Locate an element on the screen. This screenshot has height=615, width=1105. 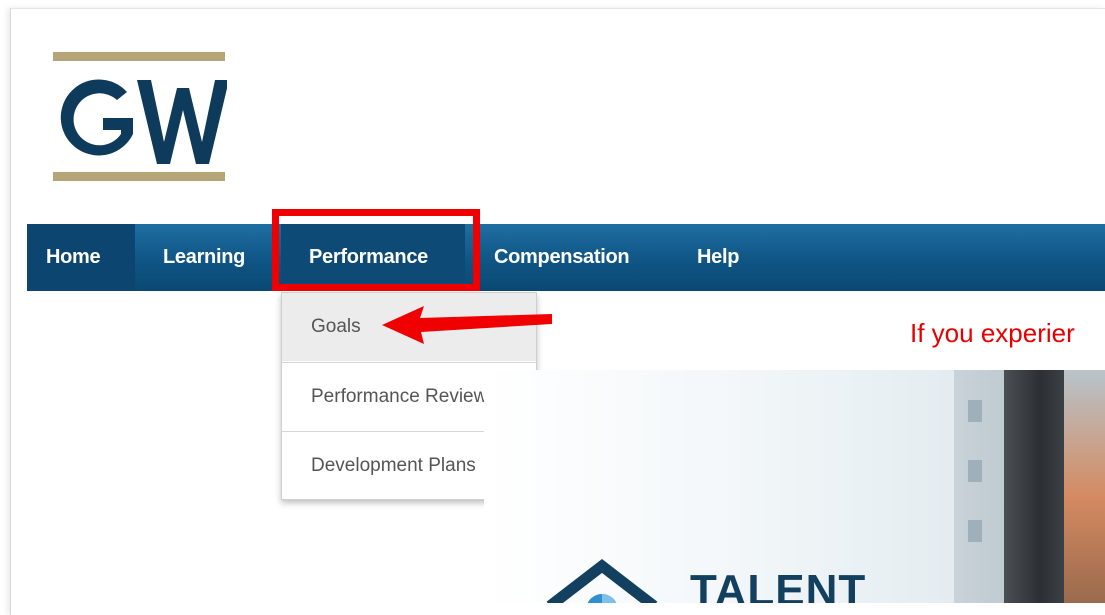
notice-text: If you experier is located at coordinates (992, 333).